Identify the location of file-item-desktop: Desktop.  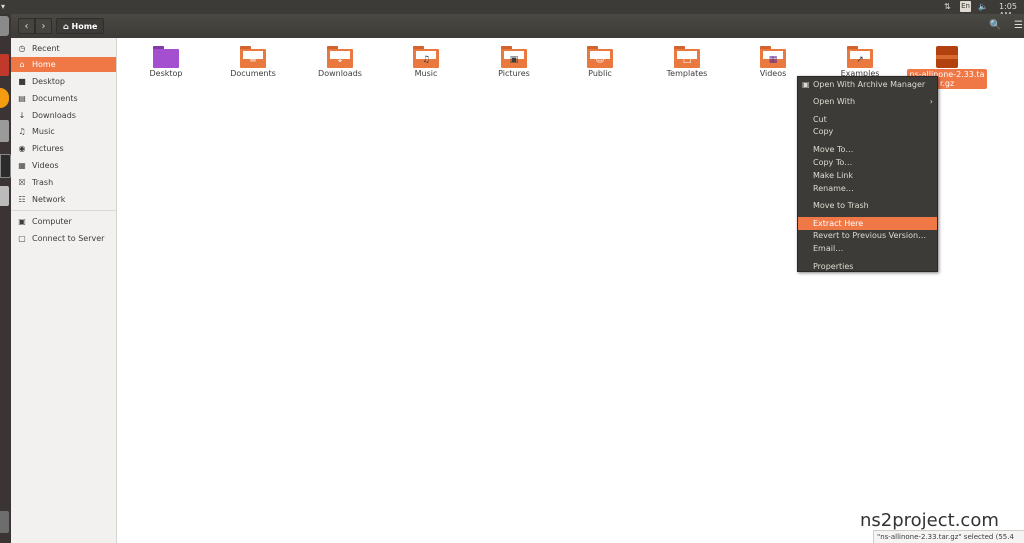
(166, 58).